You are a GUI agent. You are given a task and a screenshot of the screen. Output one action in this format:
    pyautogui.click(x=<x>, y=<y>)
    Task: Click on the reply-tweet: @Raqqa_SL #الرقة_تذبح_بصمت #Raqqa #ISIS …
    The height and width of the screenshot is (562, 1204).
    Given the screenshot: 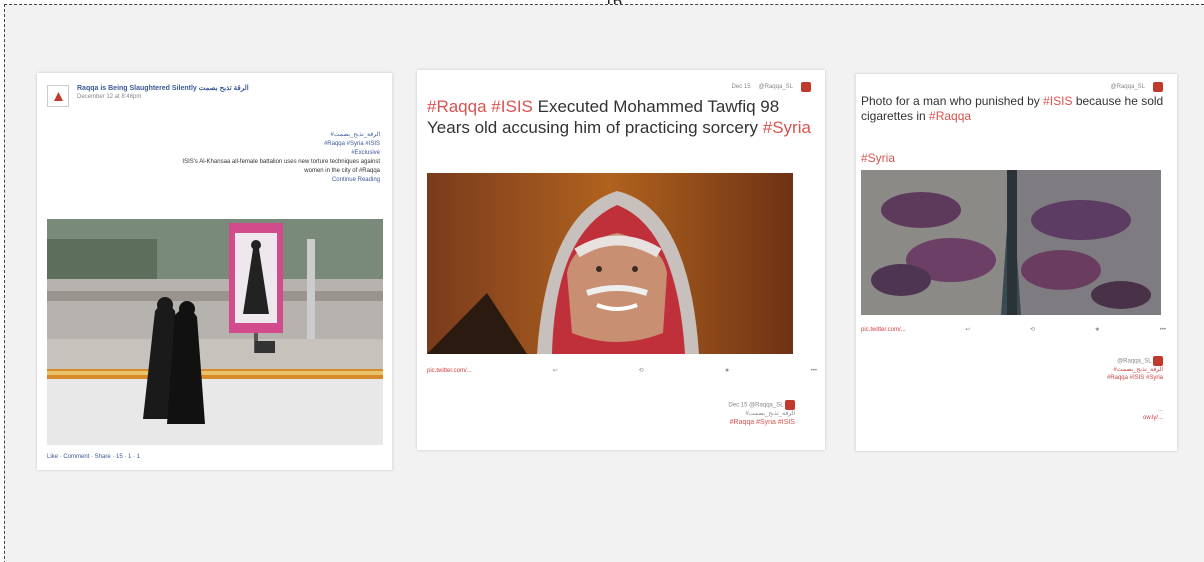 What is the action you would take?
    pyautogui.click(x=1135, y=369)
    